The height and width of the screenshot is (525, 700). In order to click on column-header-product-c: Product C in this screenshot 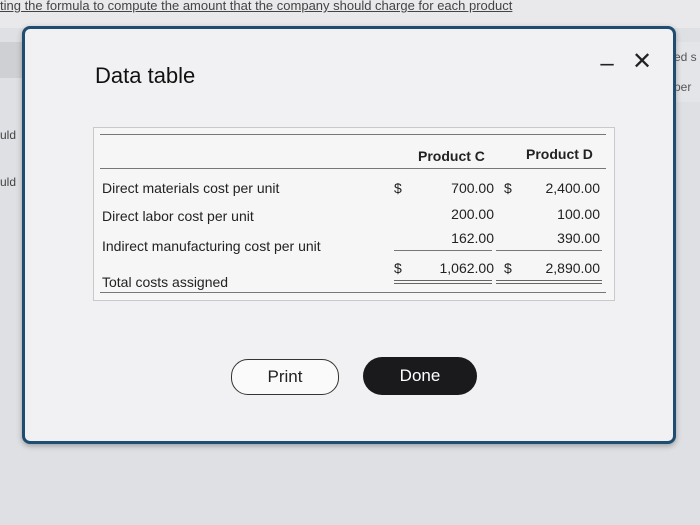, I will do `click(451, 156)`.